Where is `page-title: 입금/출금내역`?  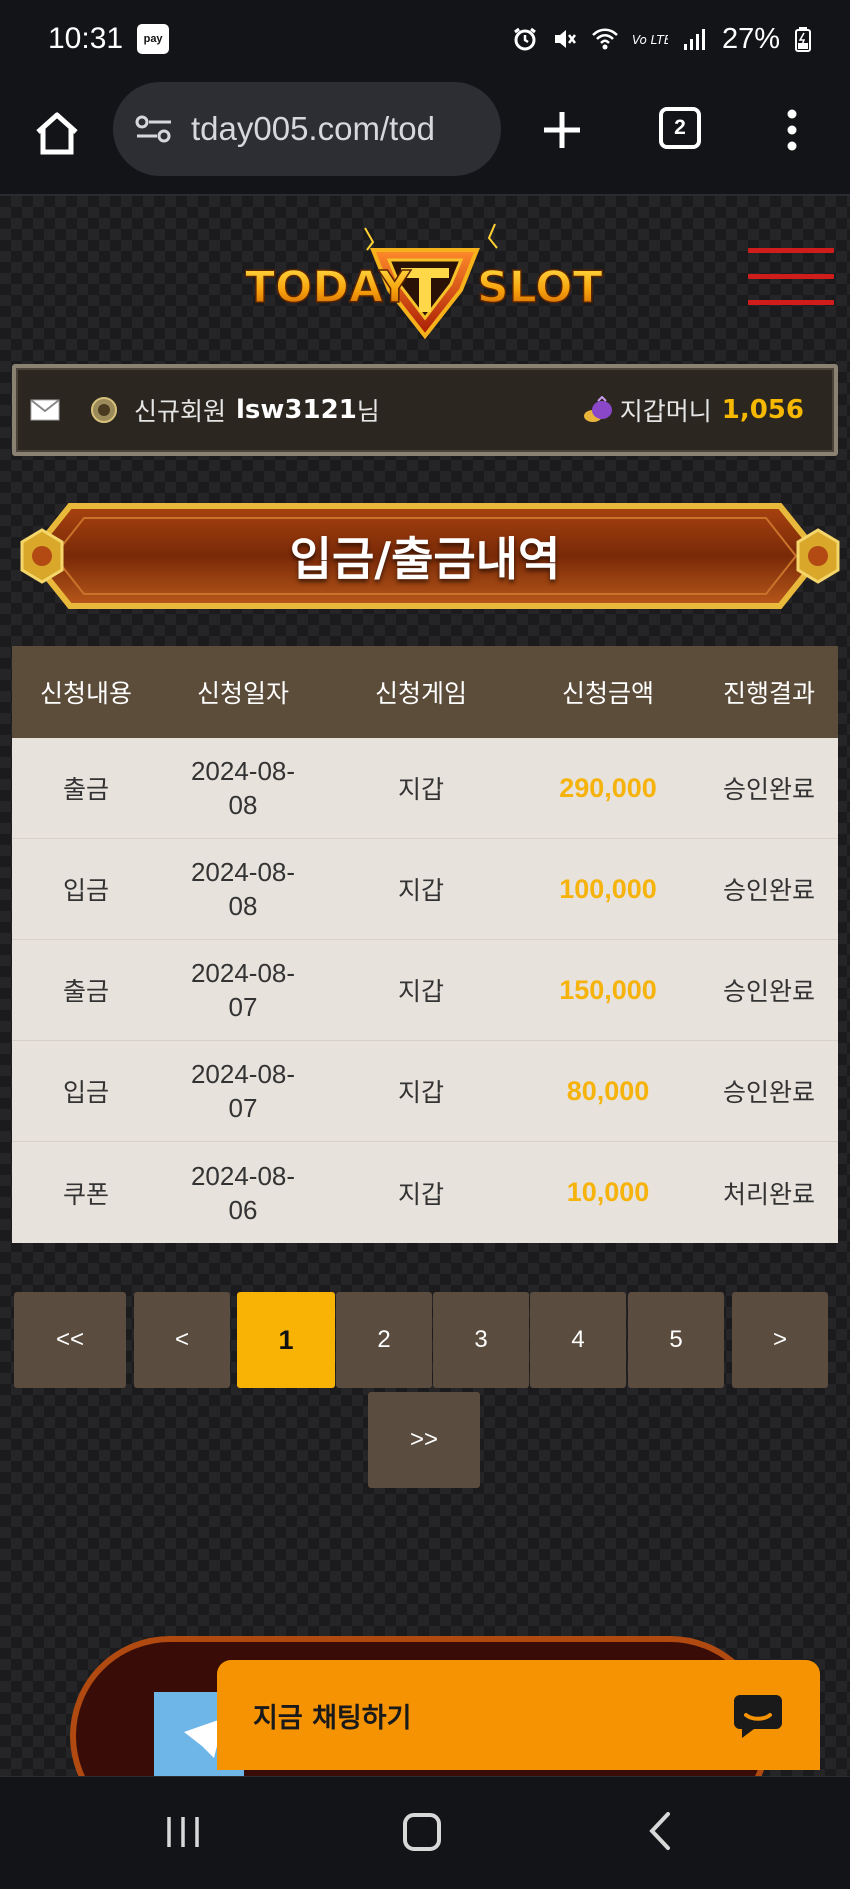 page-title: 입금/출금내역 is located at coordinates (425, 559).